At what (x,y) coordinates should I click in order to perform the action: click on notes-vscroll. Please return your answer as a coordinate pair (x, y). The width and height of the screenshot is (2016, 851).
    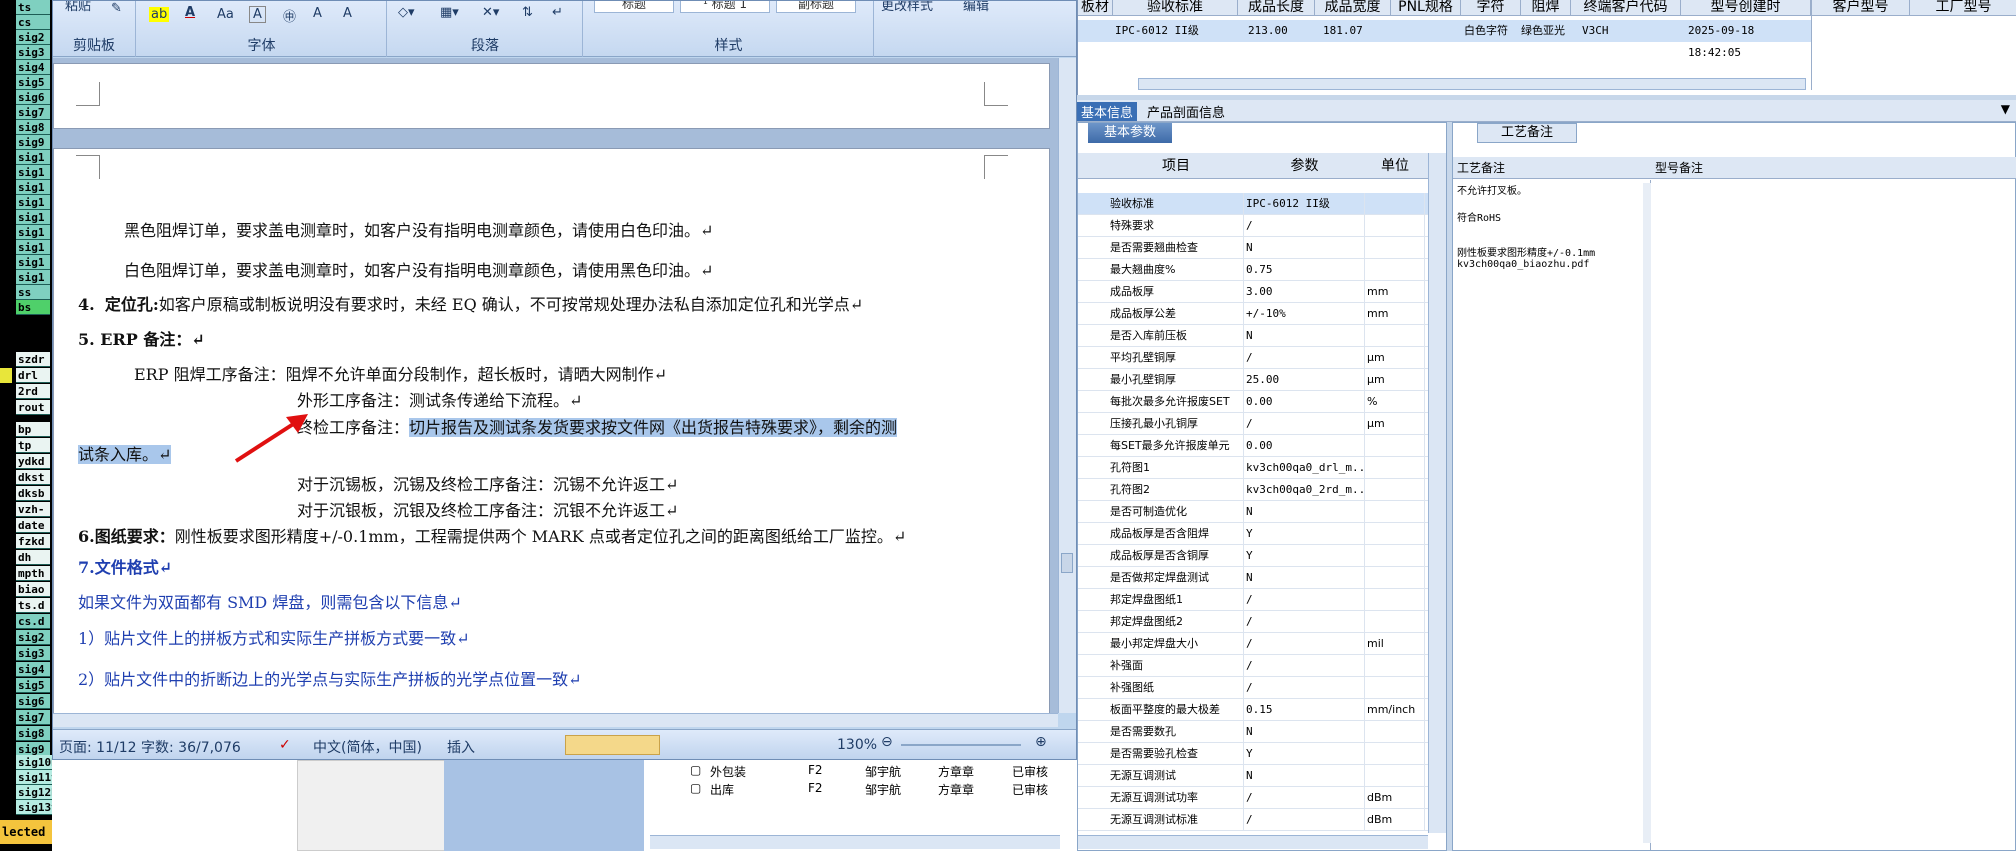
    Looking at the image, I should click on (1647, 513).